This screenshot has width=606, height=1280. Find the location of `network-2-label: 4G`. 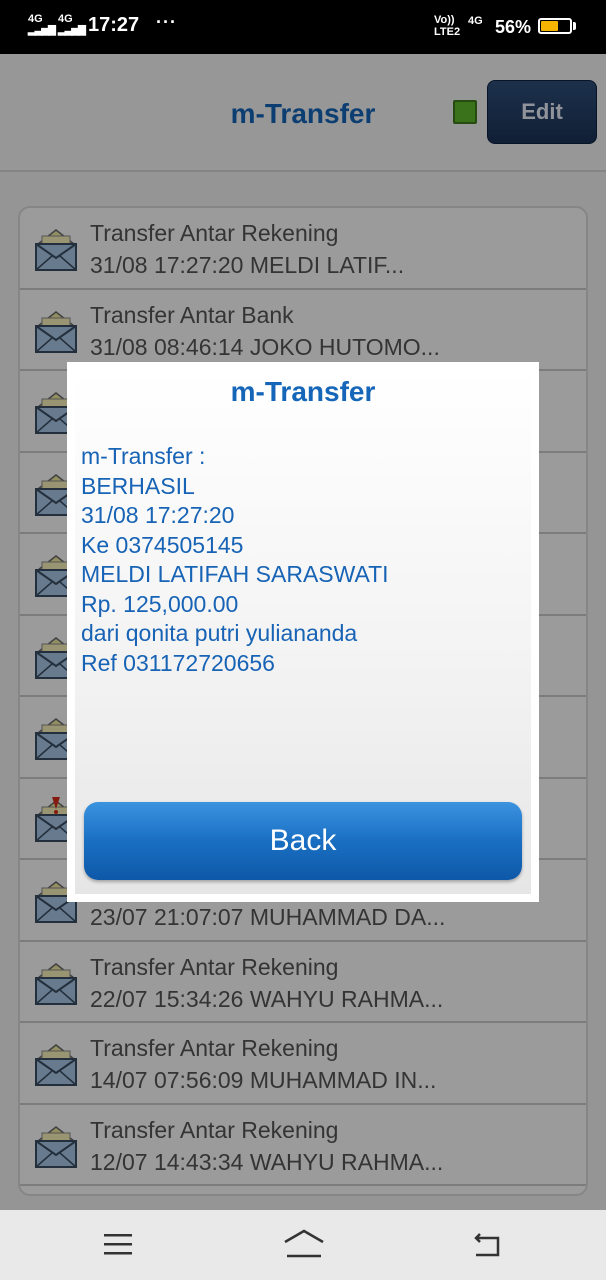

network-2-label: 4G is located at coordinates (65, 19).